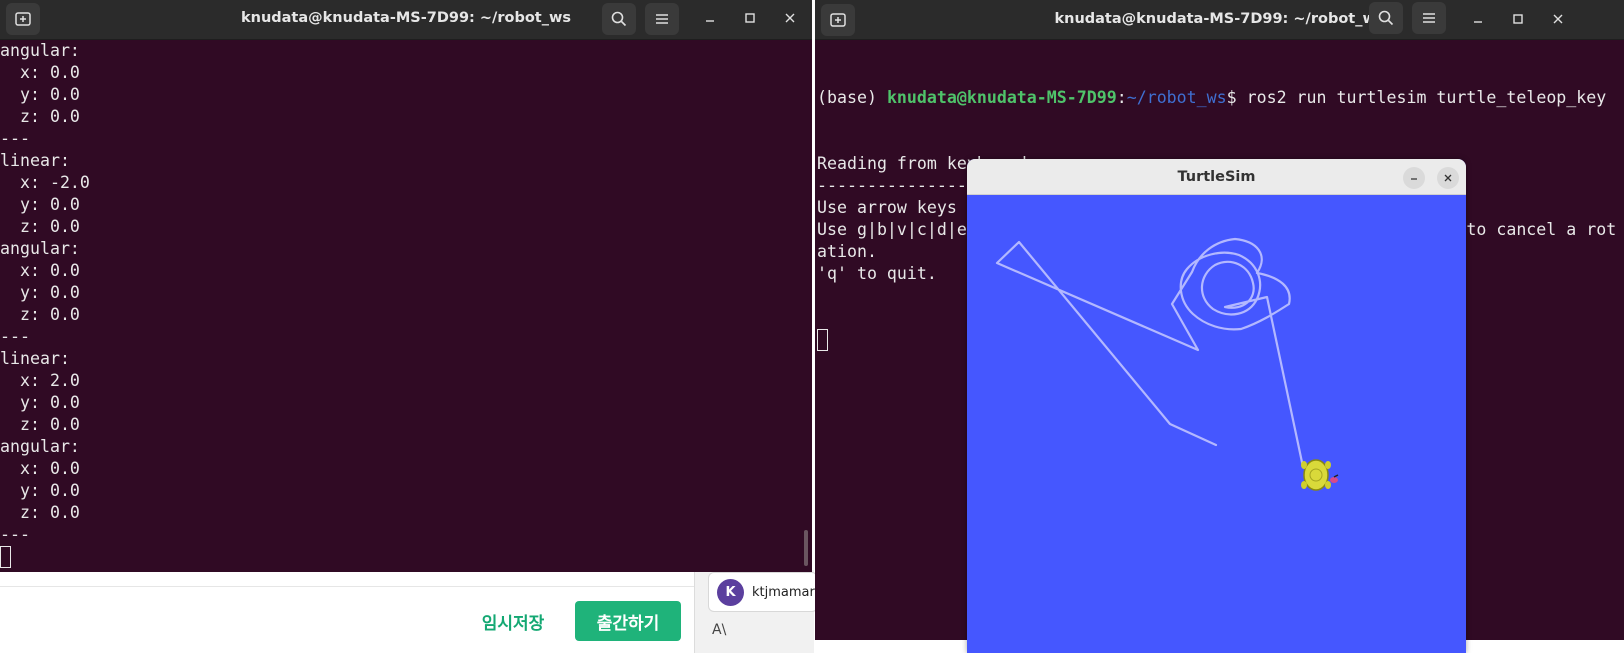 This screenshot has width=1624, height=653. What do you see at coordinates (40, 380) in the screenshot?
I see `terminal-line: x: 2.0` at bounding box center [40, 380].